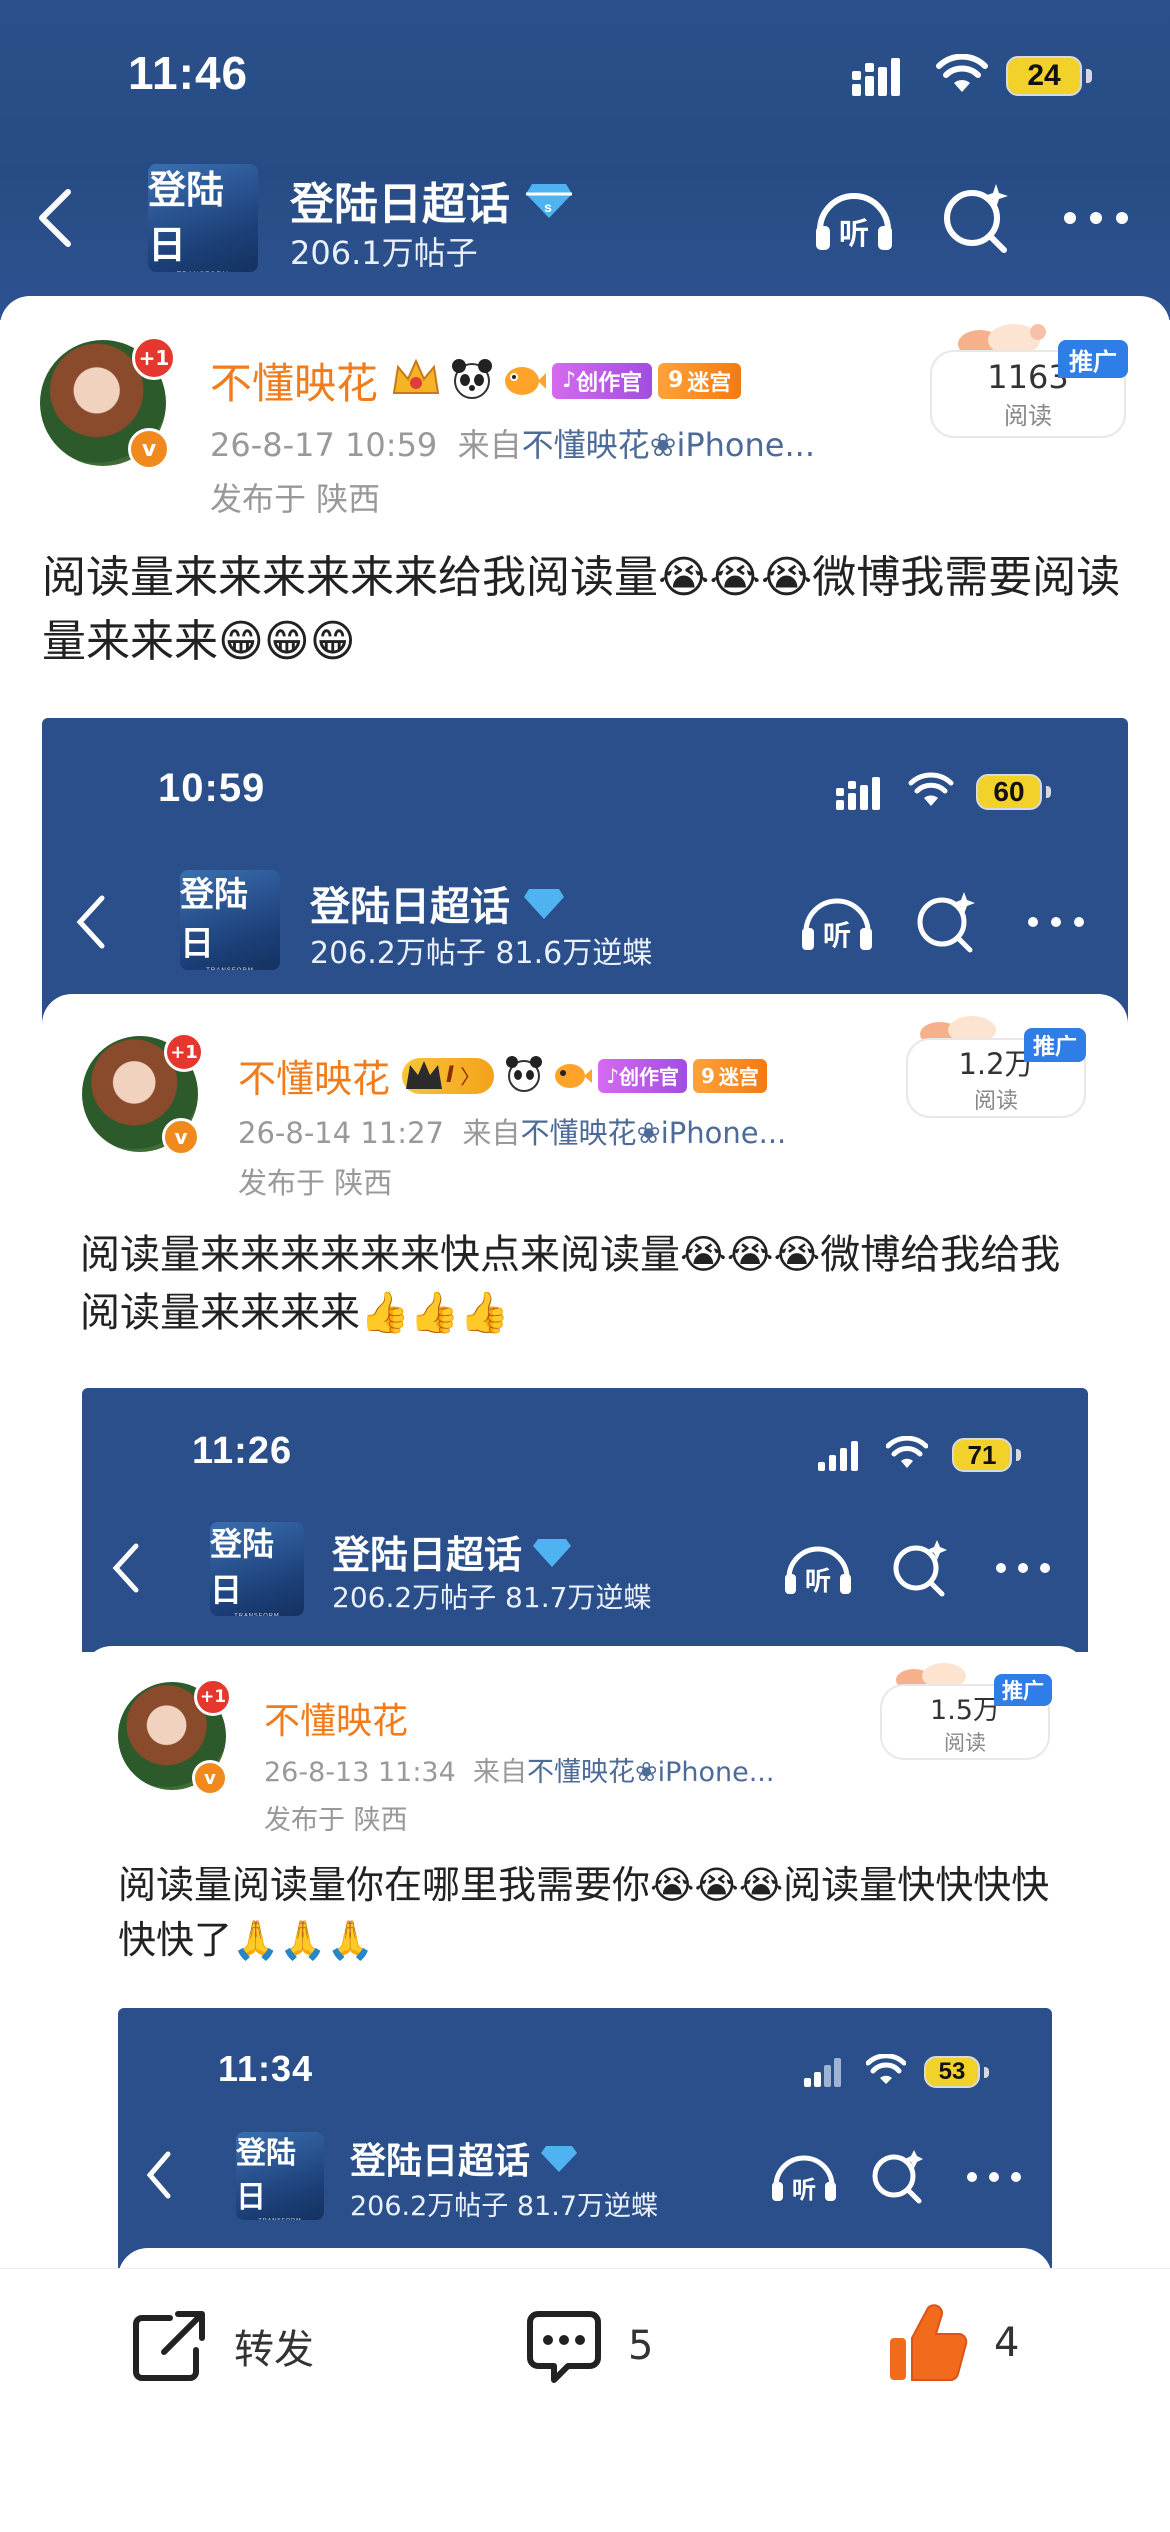 This screenshot has width=1170, height=2532. I want to click on verified-icon: v, so click(149, 449).